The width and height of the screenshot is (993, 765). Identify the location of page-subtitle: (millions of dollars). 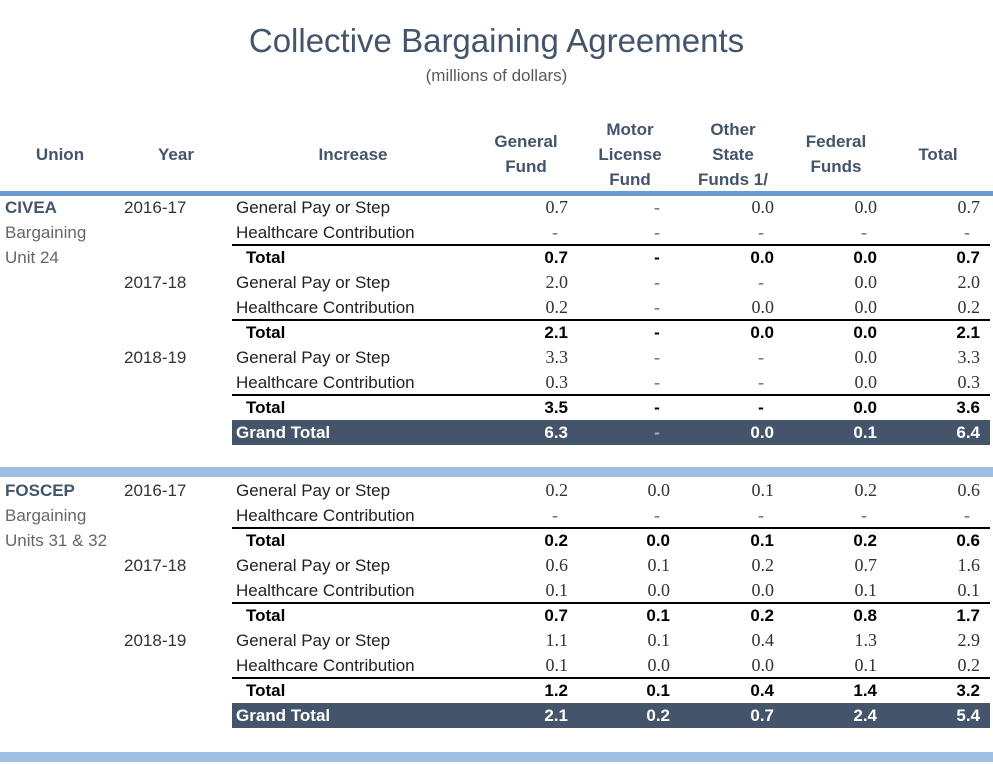
(496, 75).